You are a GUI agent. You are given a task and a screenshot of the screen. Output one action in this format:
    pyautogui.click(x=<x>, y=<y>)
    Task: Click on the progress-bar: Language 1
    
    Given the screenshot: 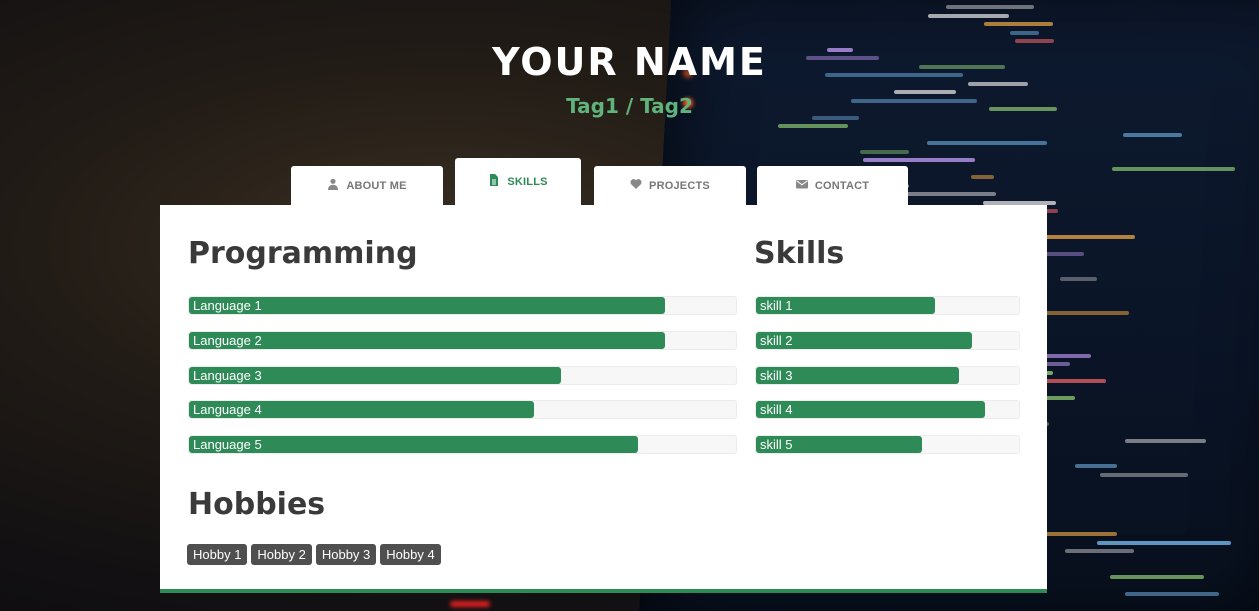 What is the action you would take?
    pyautogui.click(x=462, y=305)
    